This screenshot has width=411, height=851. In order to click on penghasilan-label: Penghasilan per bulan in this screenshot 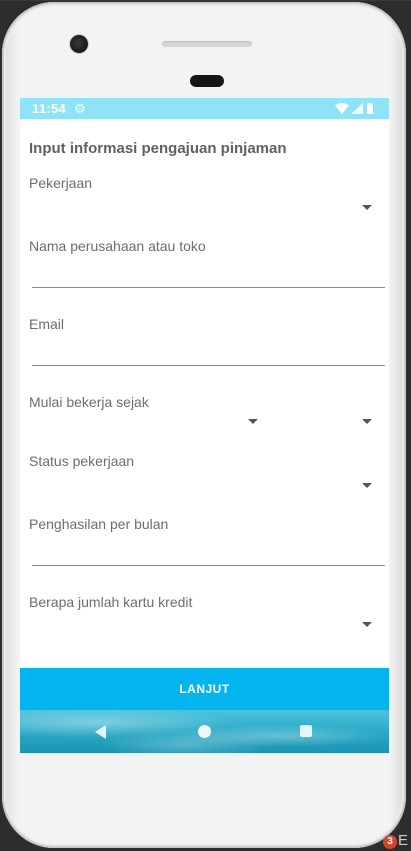, I will do `click(99, 524)`.